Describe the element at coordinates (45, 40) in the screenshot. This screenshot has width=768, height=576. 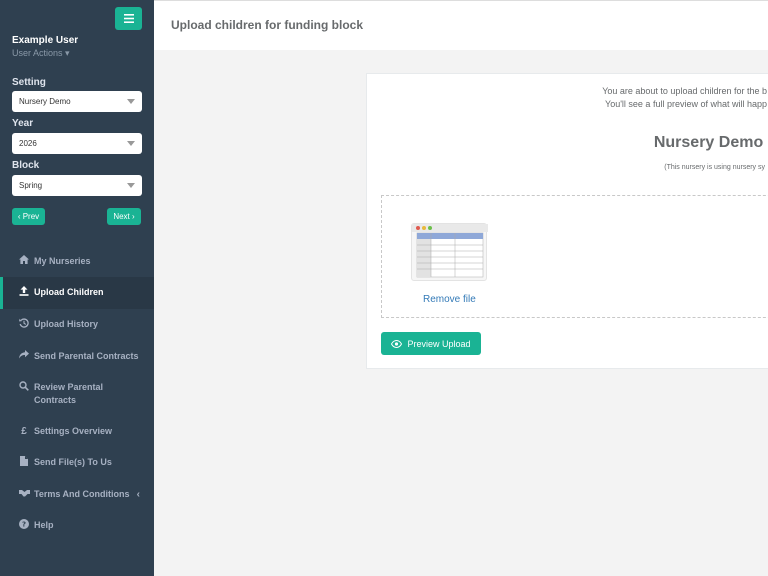
I see `user-name: Example User` at that location.